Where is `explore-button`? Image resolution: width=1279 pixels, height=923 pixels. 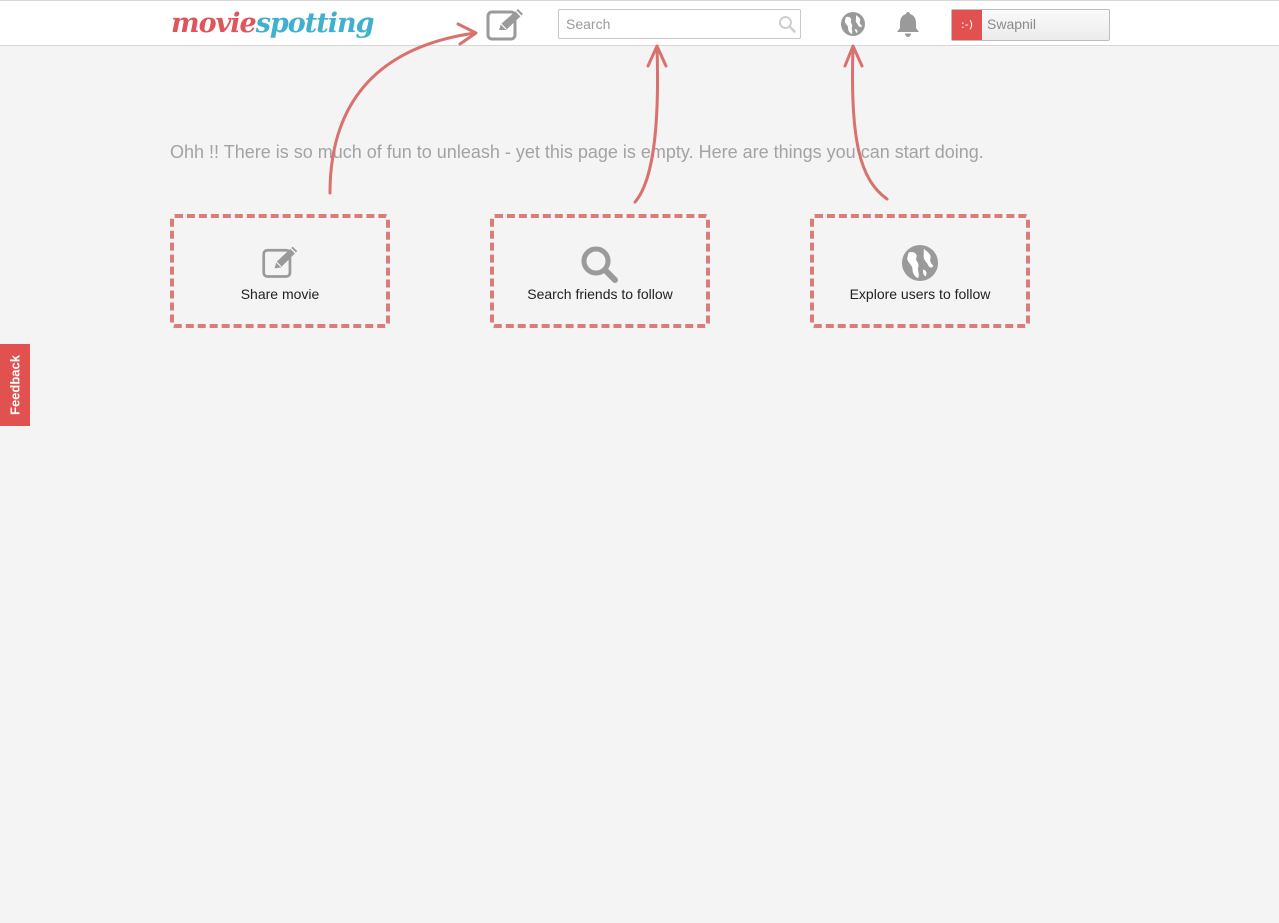
explore-button is located at coordinates (853, 24).